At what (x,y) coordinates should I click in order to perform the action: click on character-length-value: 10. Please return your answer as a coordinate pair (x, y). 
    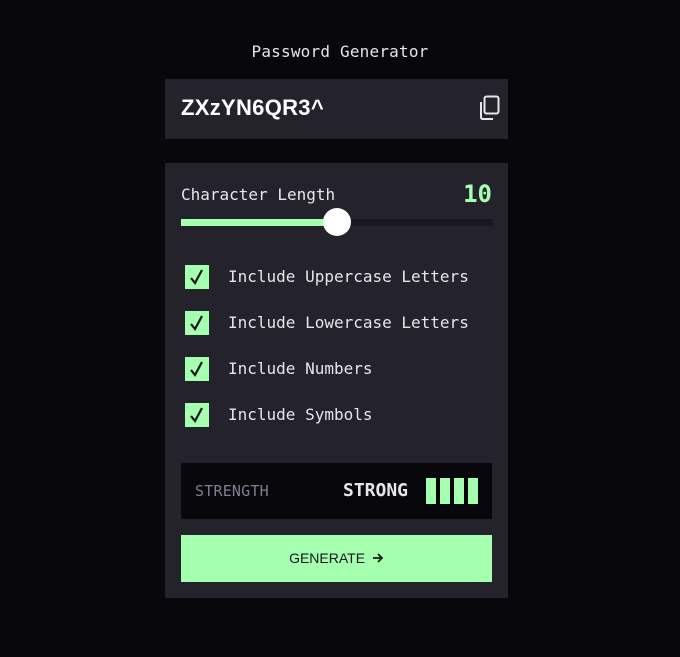
    Looking at the image, I should click on (477, 194).